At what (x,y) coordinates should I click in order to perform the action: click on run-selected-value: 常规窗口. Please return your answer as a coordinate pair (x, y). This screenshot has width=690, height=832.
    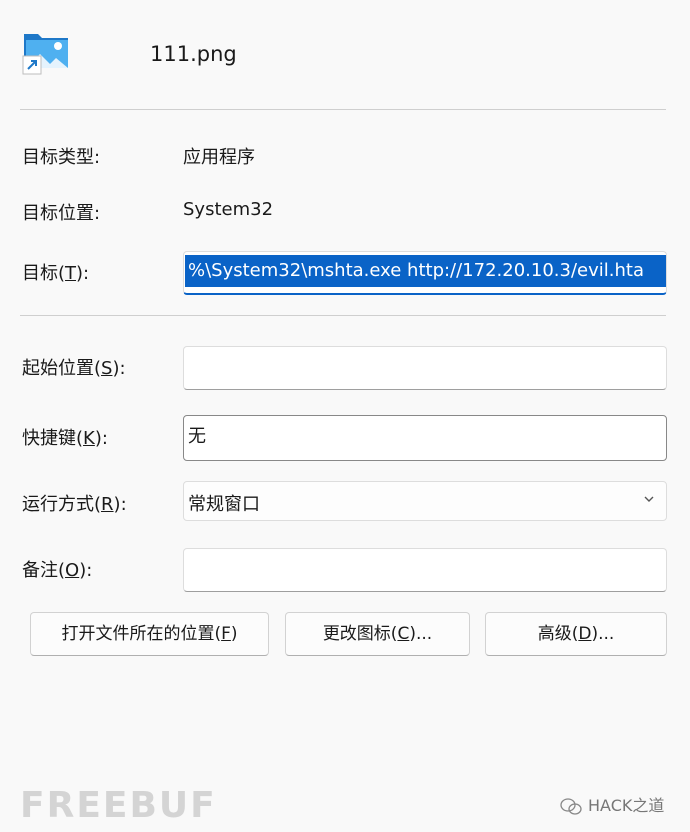
    Looking at the image, I should click on (224, 504).